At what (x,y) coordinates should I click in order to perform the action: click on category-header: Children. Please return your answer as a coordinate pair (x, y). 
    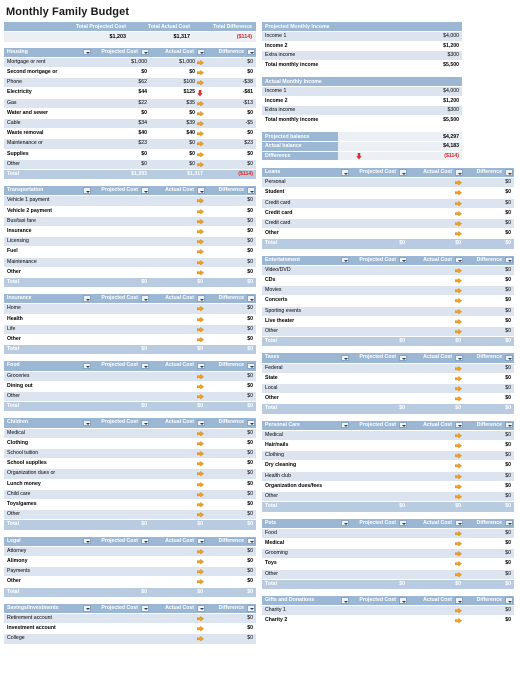
    Looking at the image, I should click on (48, 423).